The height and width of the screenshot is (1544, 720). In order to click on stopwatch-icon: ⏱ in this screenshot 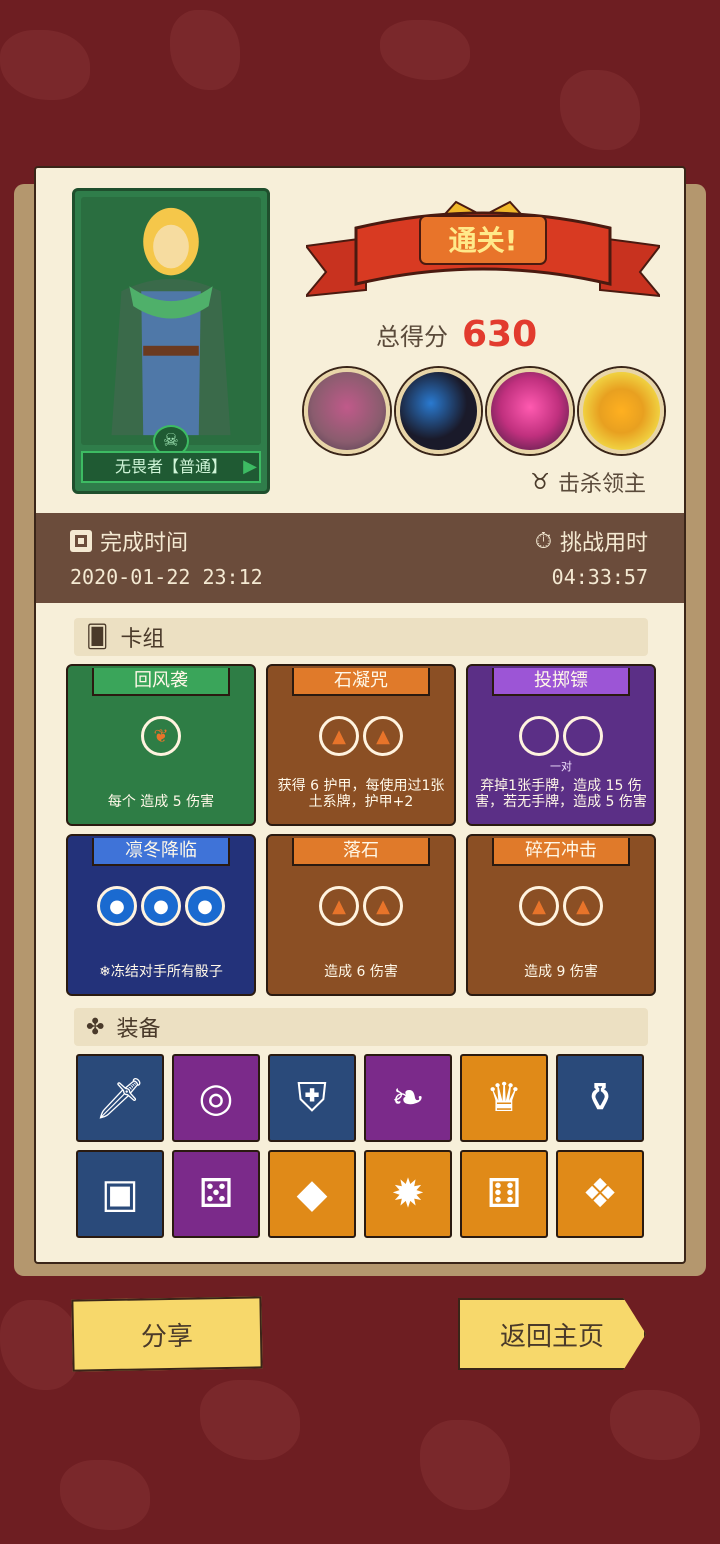, I will do `click(543, 541)`.